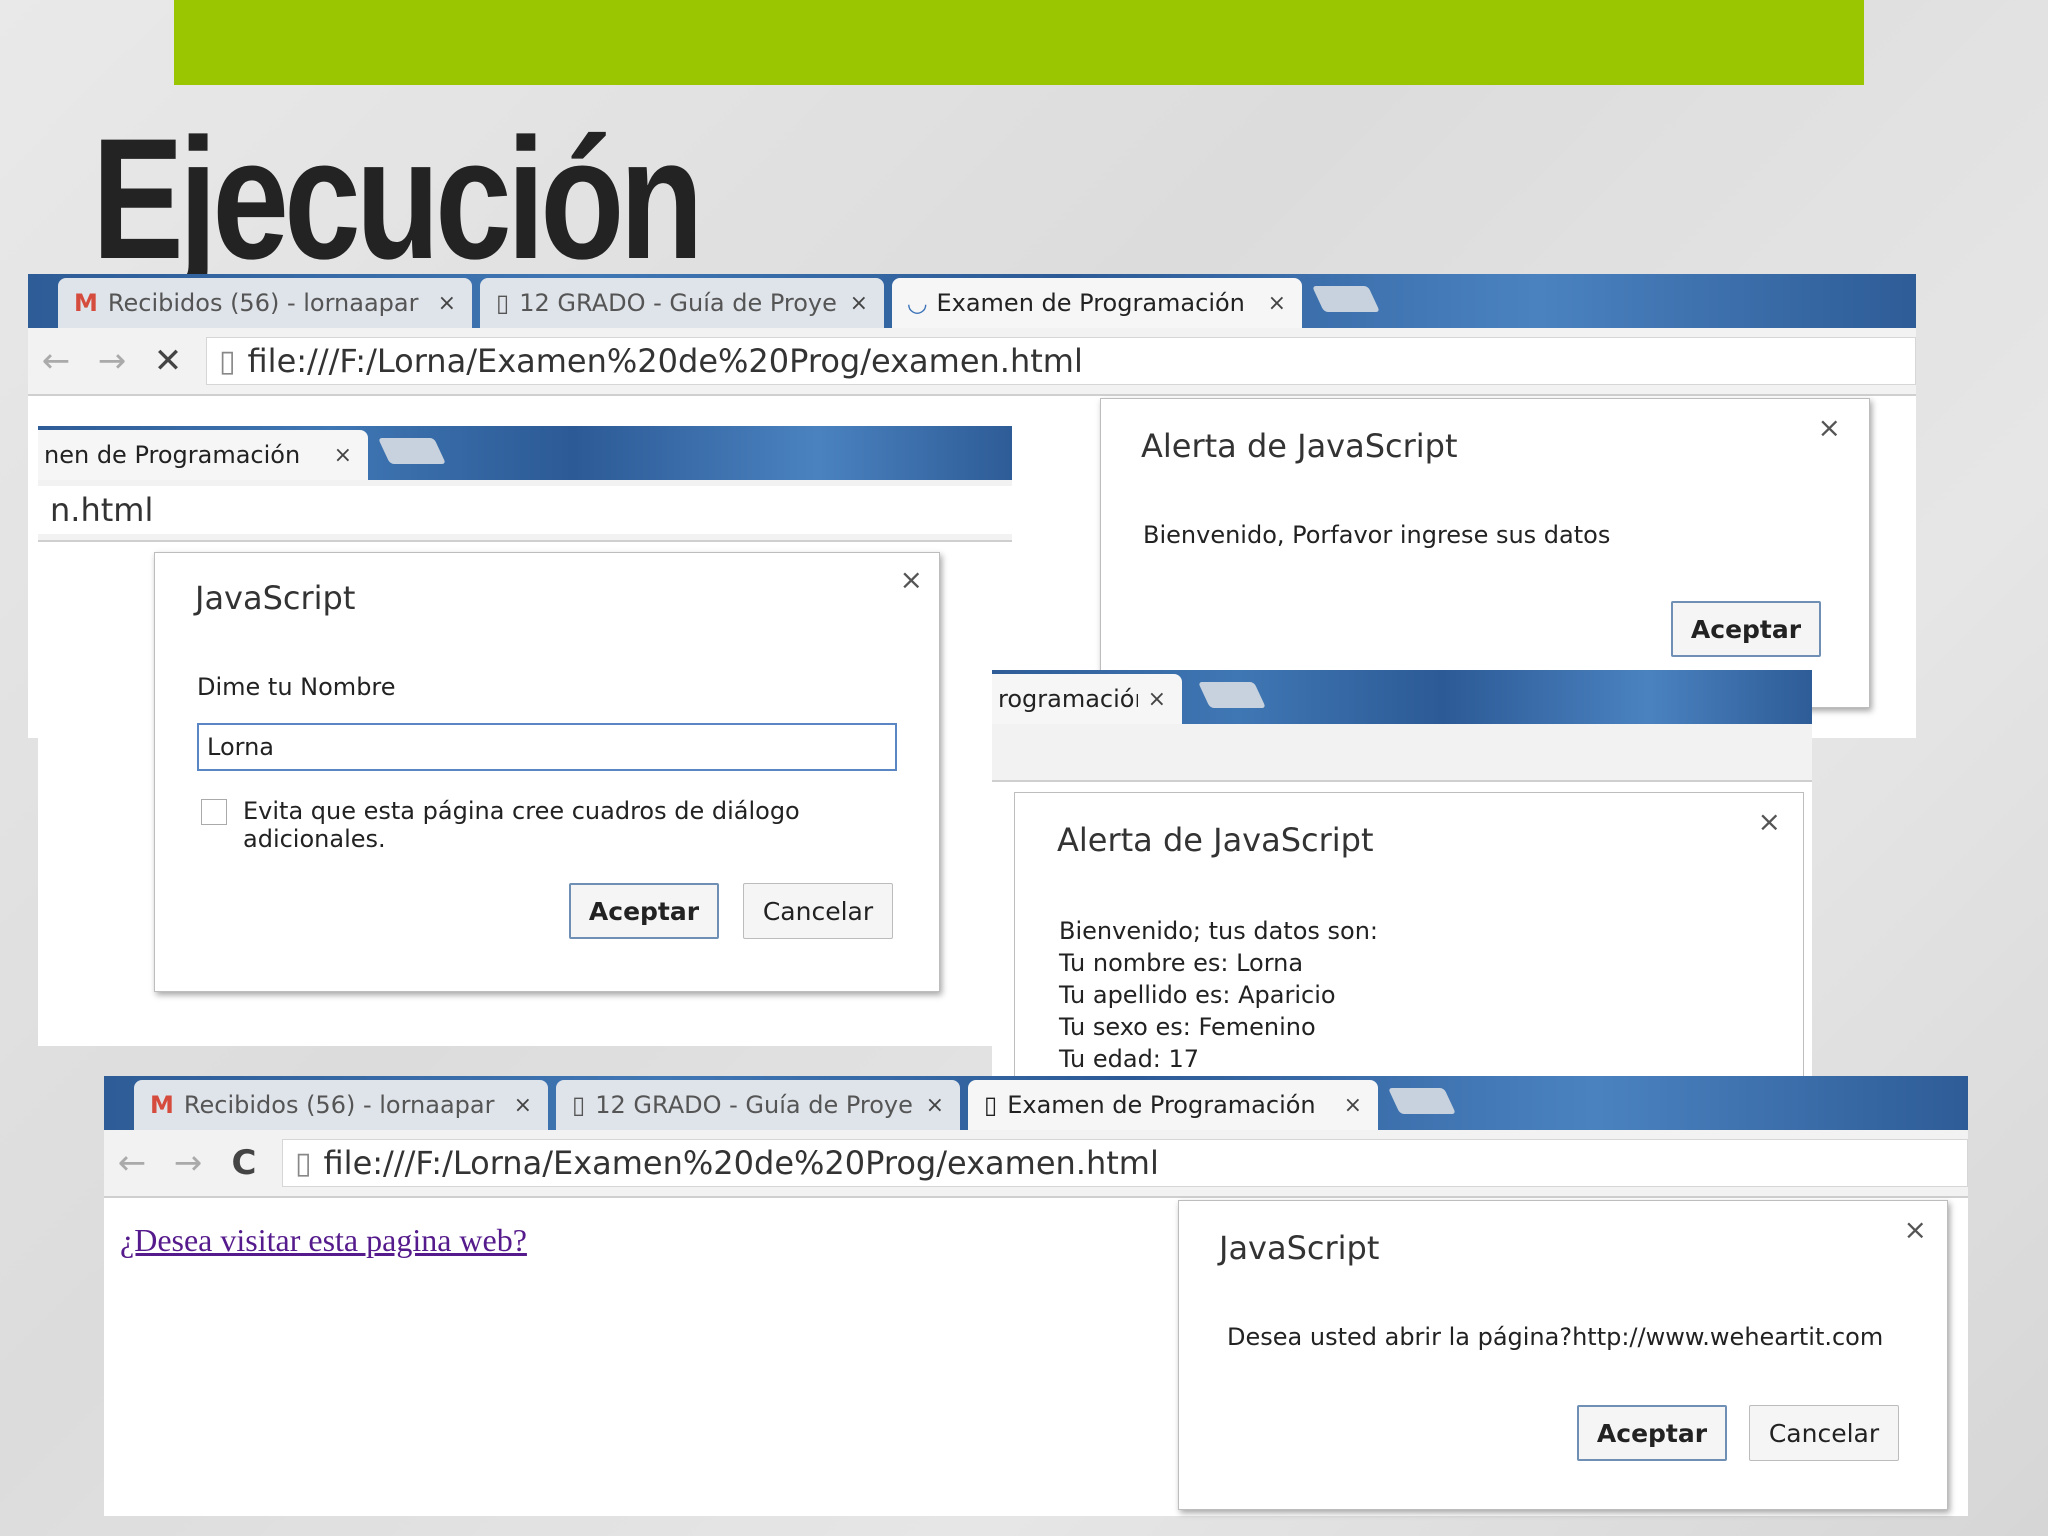 The height and width of the screenshot is (1536, 2048). What do you see at coordinates (1068, 699) in the screenshot?
I see `tab-label: rogramación` at bounding box center [1068, 699].